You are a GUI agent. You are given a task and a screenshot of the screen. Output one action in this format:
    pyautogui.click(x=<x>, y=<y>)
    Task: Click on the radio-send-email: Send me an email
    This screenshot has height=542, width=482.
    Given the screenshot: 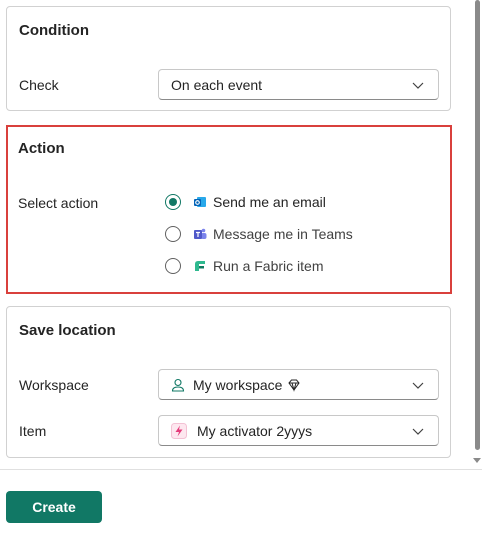 What is the action you would take?
    pyautogui.click(x=245, y=202)
    